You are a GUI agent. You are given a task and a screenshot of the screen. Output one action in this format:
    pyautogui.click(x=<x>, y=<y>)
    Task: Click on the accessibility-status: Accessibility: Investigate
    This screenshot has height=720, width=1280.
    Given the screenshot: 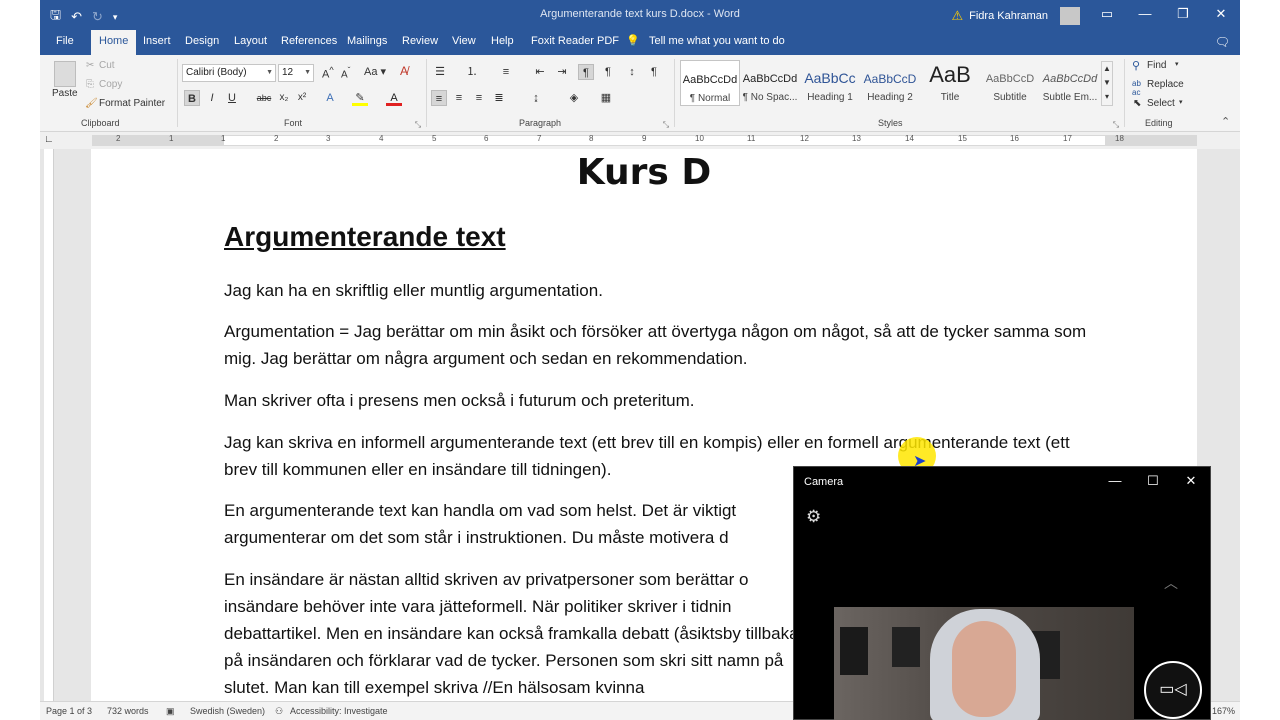 What is the action you would take?
    pyautogui.click(x=339, y=711)
    